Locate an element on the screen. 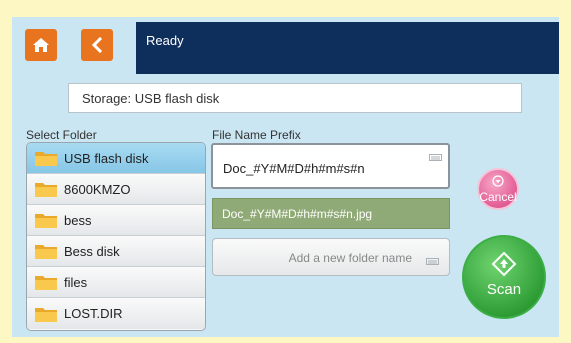  cancel-button: Cancel is located at coordinates (498, 189).